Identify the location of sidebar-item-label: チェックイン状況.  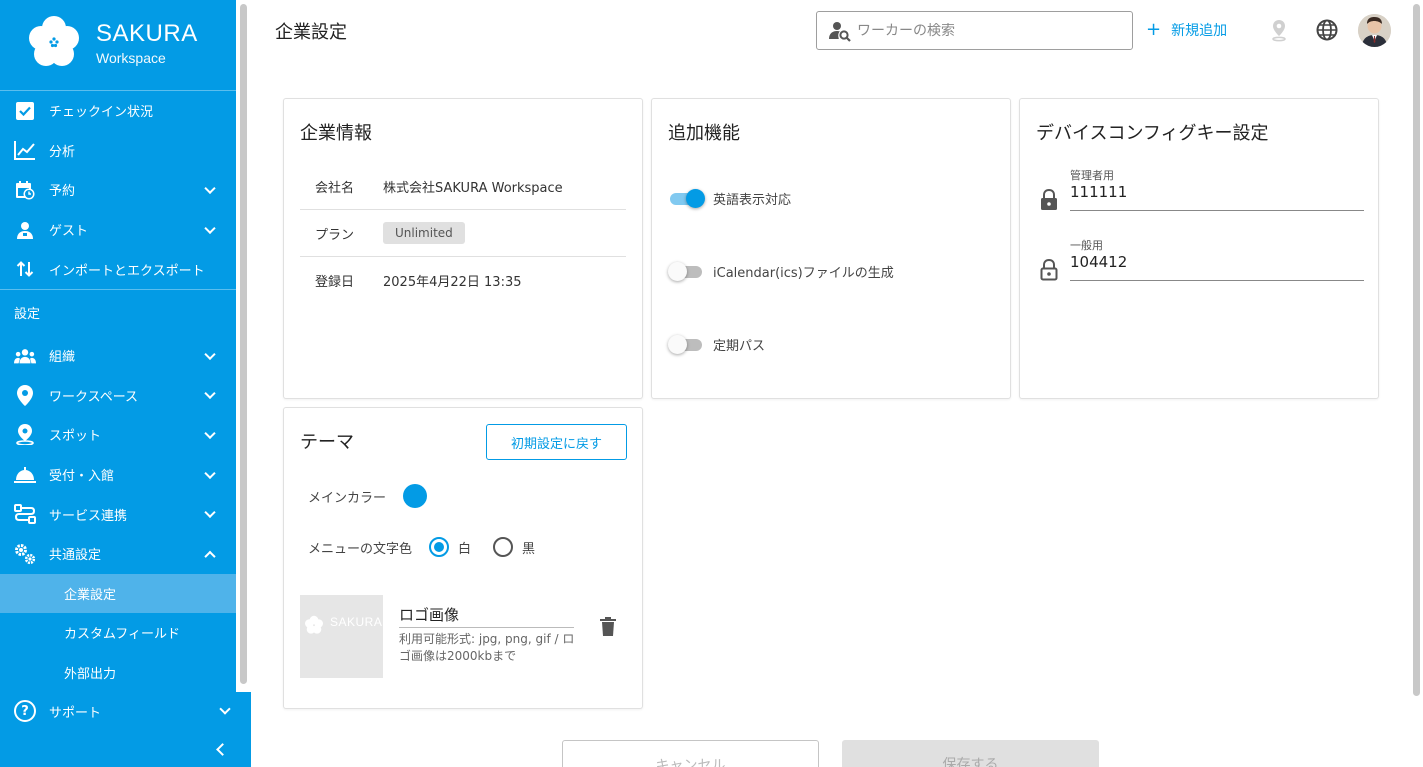
(101, 113).